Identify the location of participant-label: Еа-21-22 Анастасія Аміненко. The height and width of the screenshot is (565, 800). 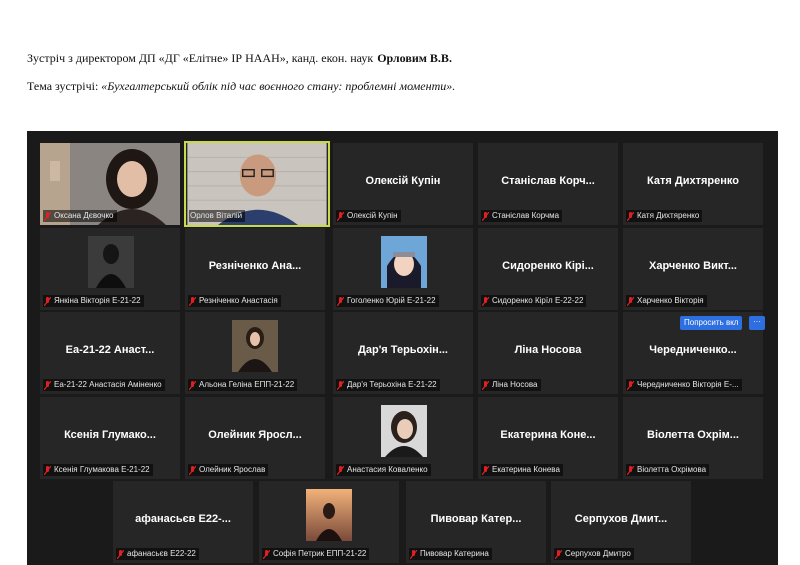
(104, 385).